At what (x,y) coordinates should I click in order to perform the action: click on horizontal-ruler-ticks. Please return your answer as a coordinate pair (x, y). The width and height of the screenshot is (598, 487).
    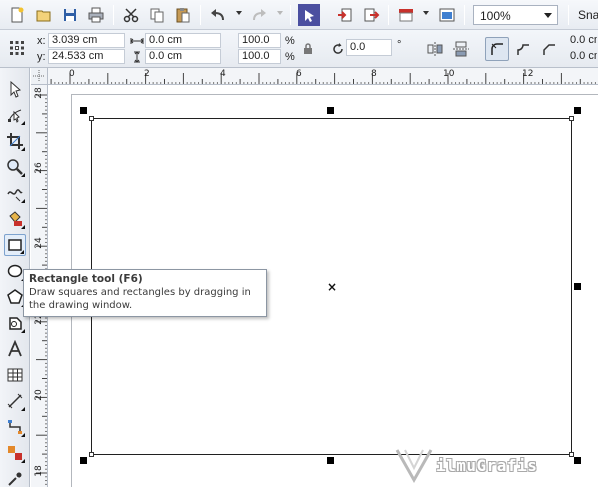
    Looking at the image, I should click on (323, 78).